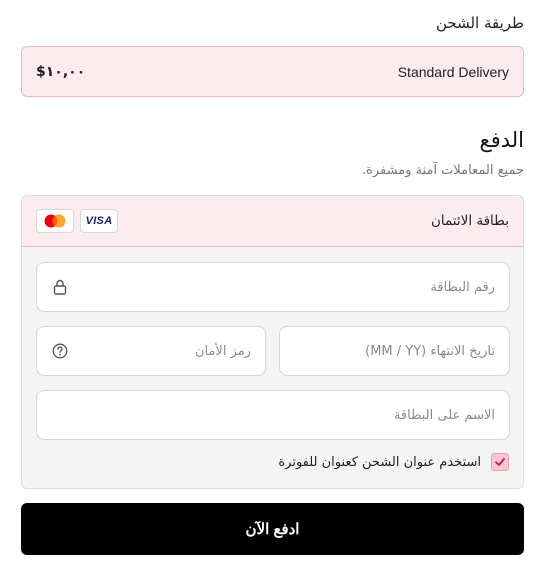  I want to click on pay-now-label: ادفع الآن, so click(272, 529).